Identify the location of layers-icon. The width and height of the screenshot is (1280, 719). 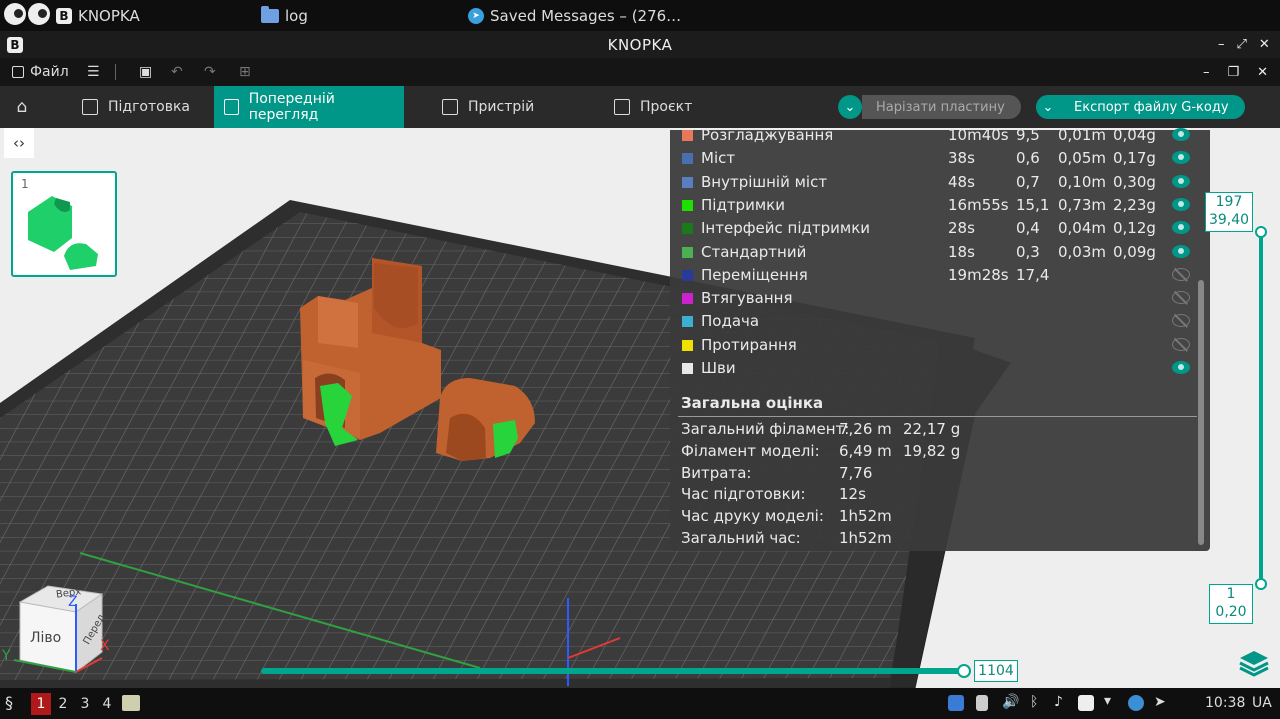
(1254, 663).